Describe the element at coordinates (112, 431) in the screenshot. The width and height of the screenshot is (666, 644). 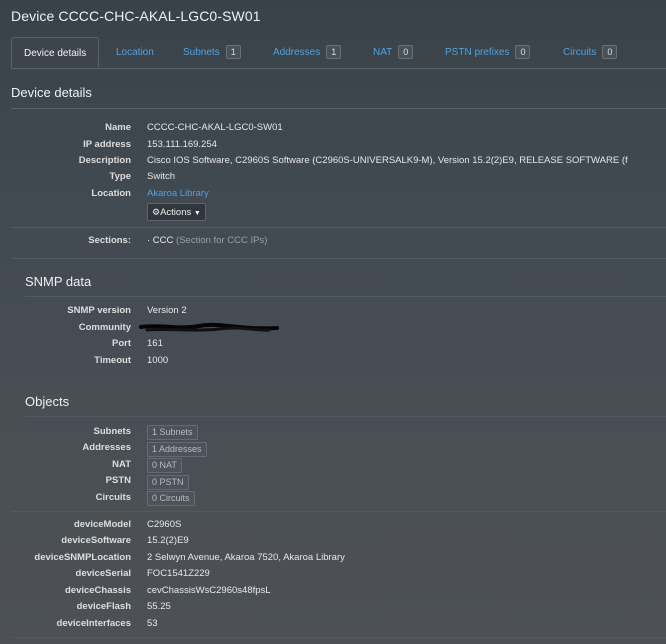
I see `subnets-label: Subnets` at that location.